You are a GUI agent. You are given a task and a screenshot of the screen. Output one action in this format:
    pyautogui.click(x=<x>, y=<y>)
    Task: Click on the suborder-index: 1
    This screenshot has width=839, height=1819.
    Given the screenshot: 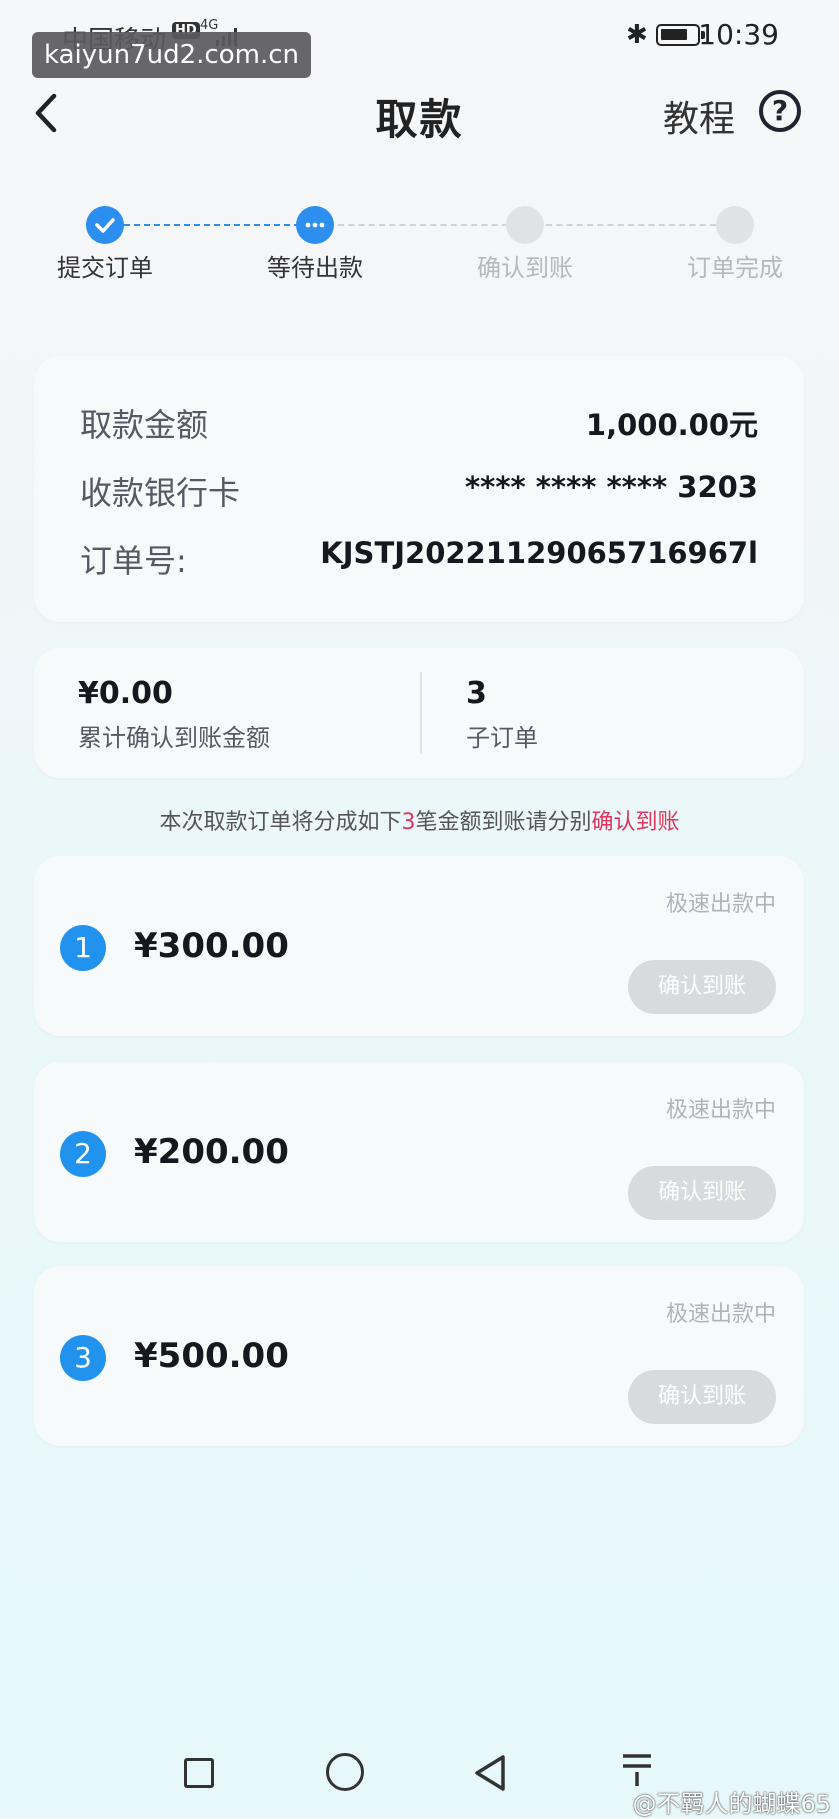 What is the action you would take?
    pyautogui.click(x=83, y=948)
    